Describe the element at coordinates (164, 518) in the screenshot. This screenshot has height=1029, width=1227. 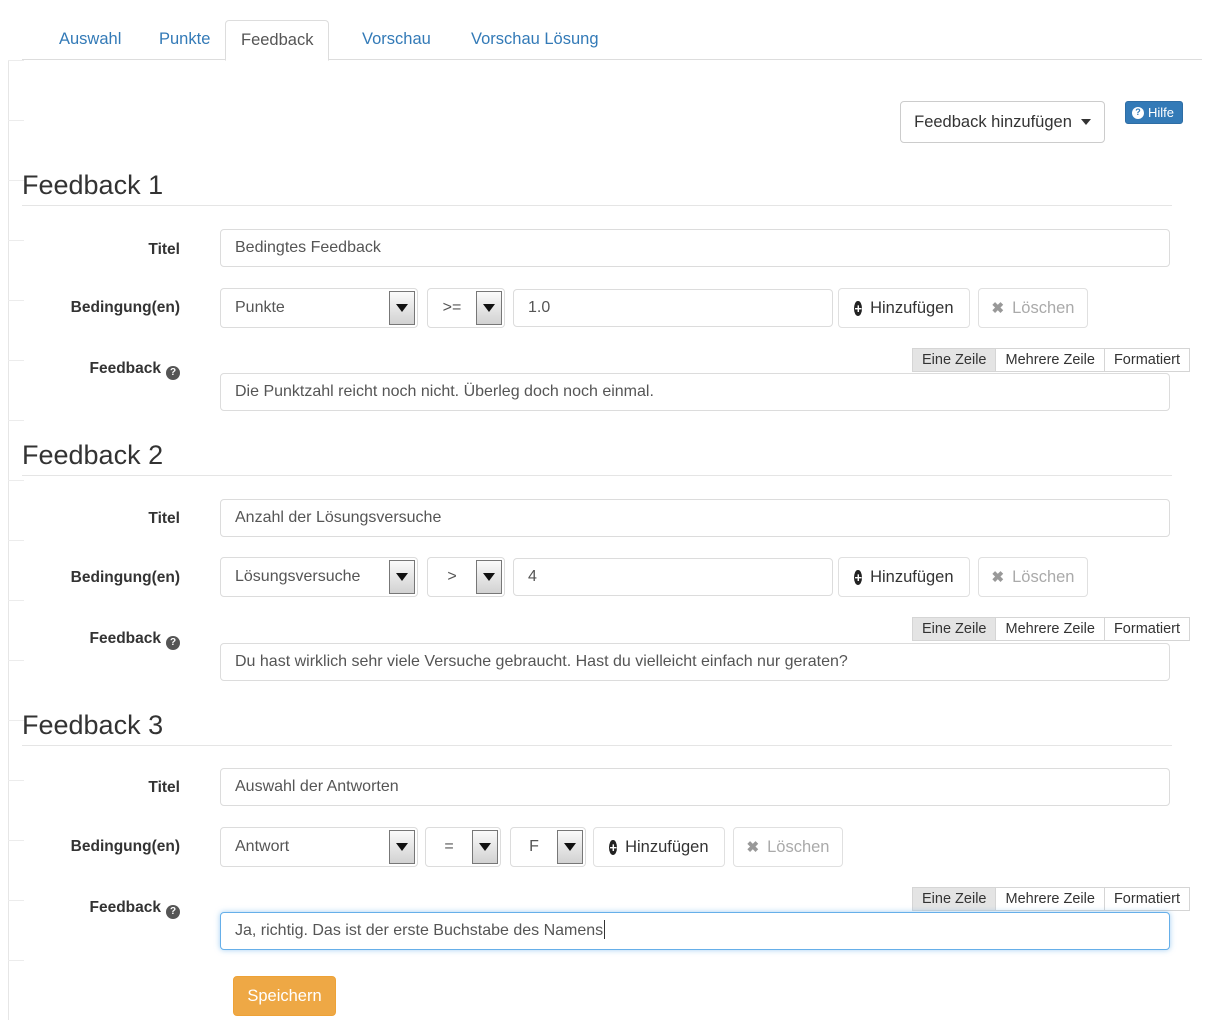
I see `label-titel-2: Titel` at that location.